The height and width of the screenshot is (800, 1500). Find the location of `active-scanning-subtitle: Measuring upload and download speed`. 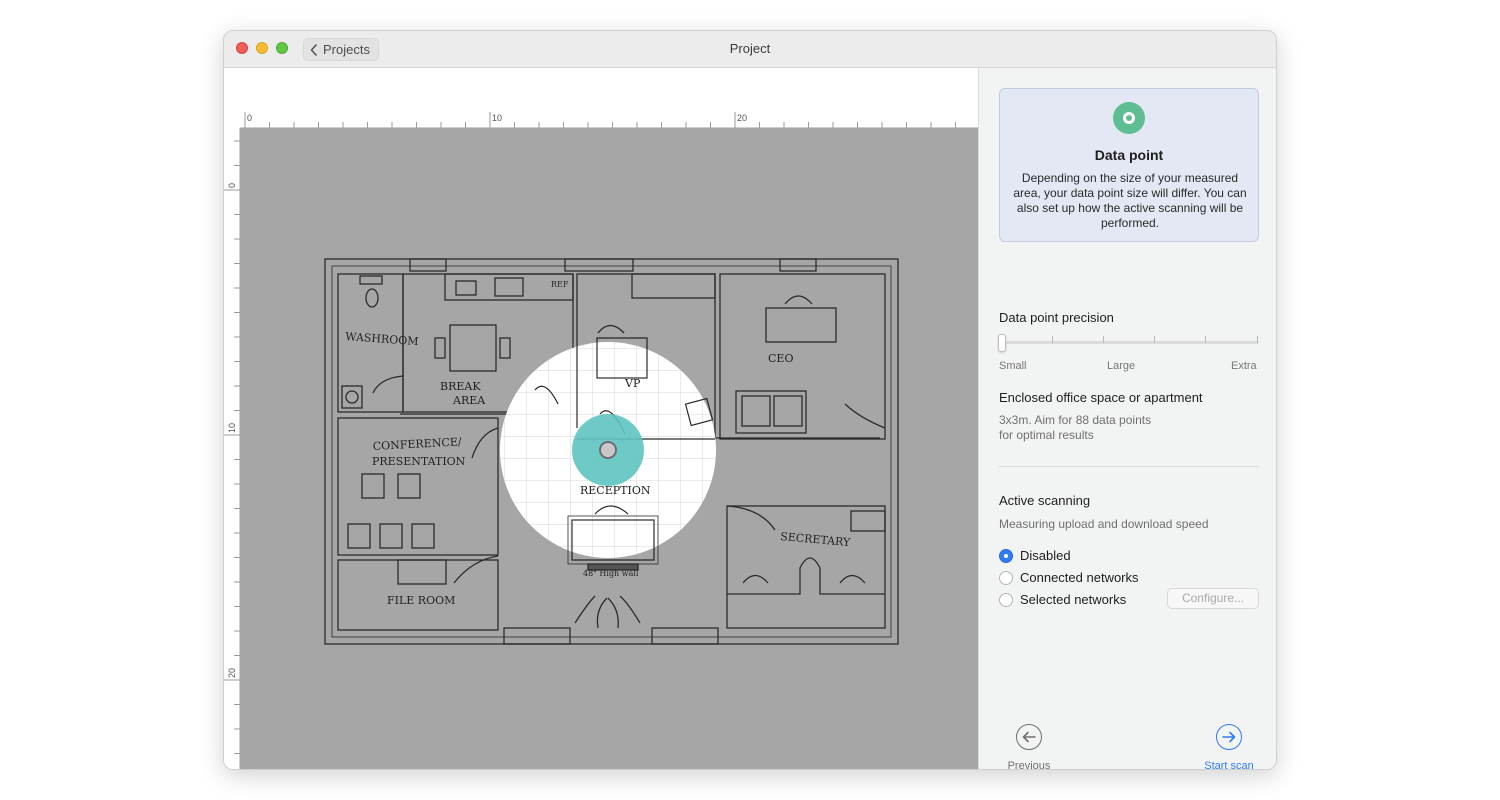

active-scanning-subtitle: Measuring upload and download speed is located at coordinates (1104, 524).